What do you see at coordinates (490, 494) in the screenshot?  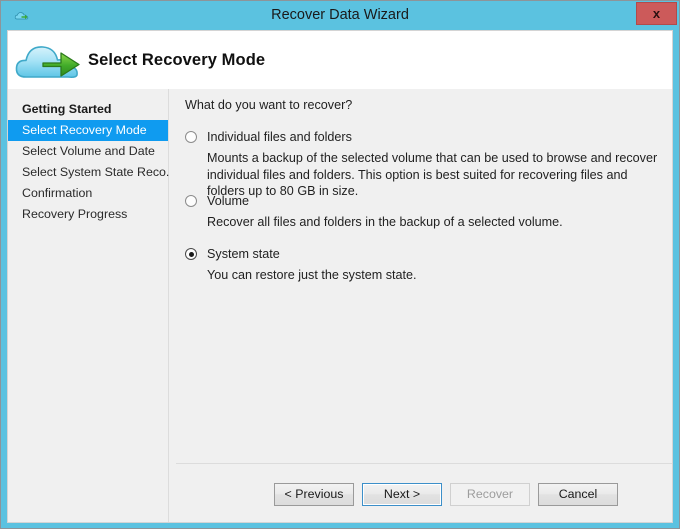 I see `recover-button: Recover` at bounding box center [490, 494].